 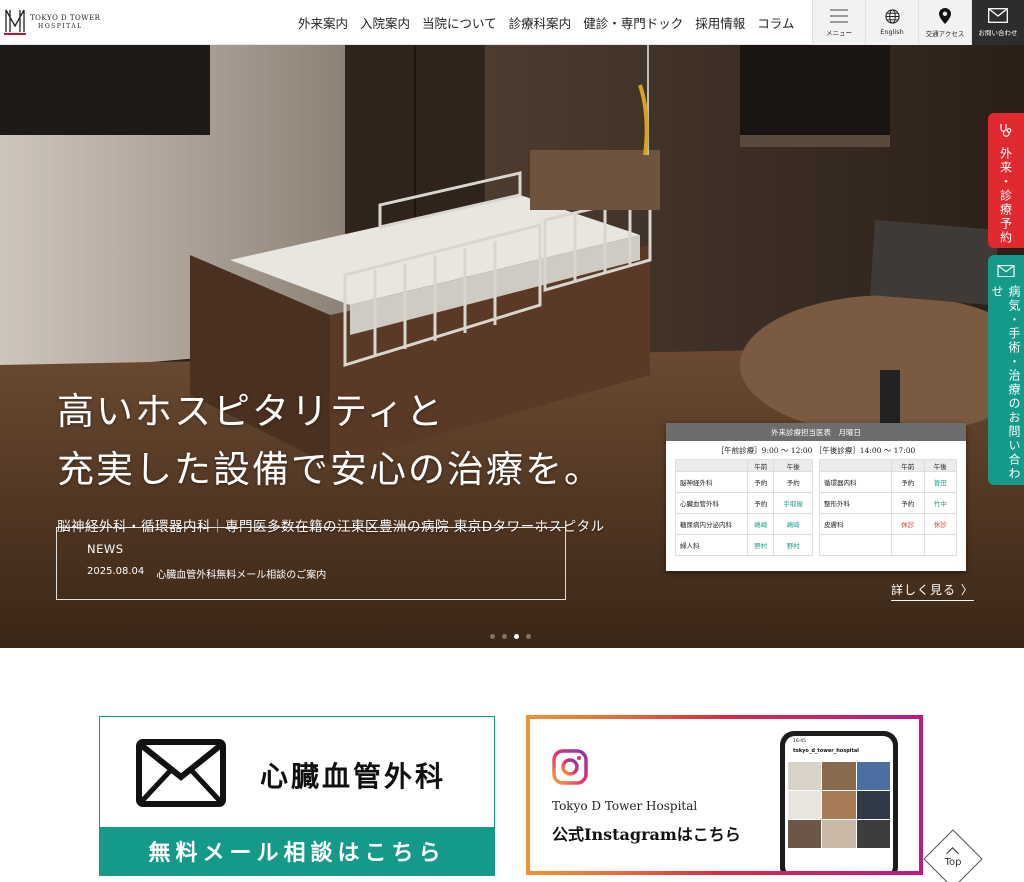 I want to click on schedule-am: 休診, so click(x=908, y=524).